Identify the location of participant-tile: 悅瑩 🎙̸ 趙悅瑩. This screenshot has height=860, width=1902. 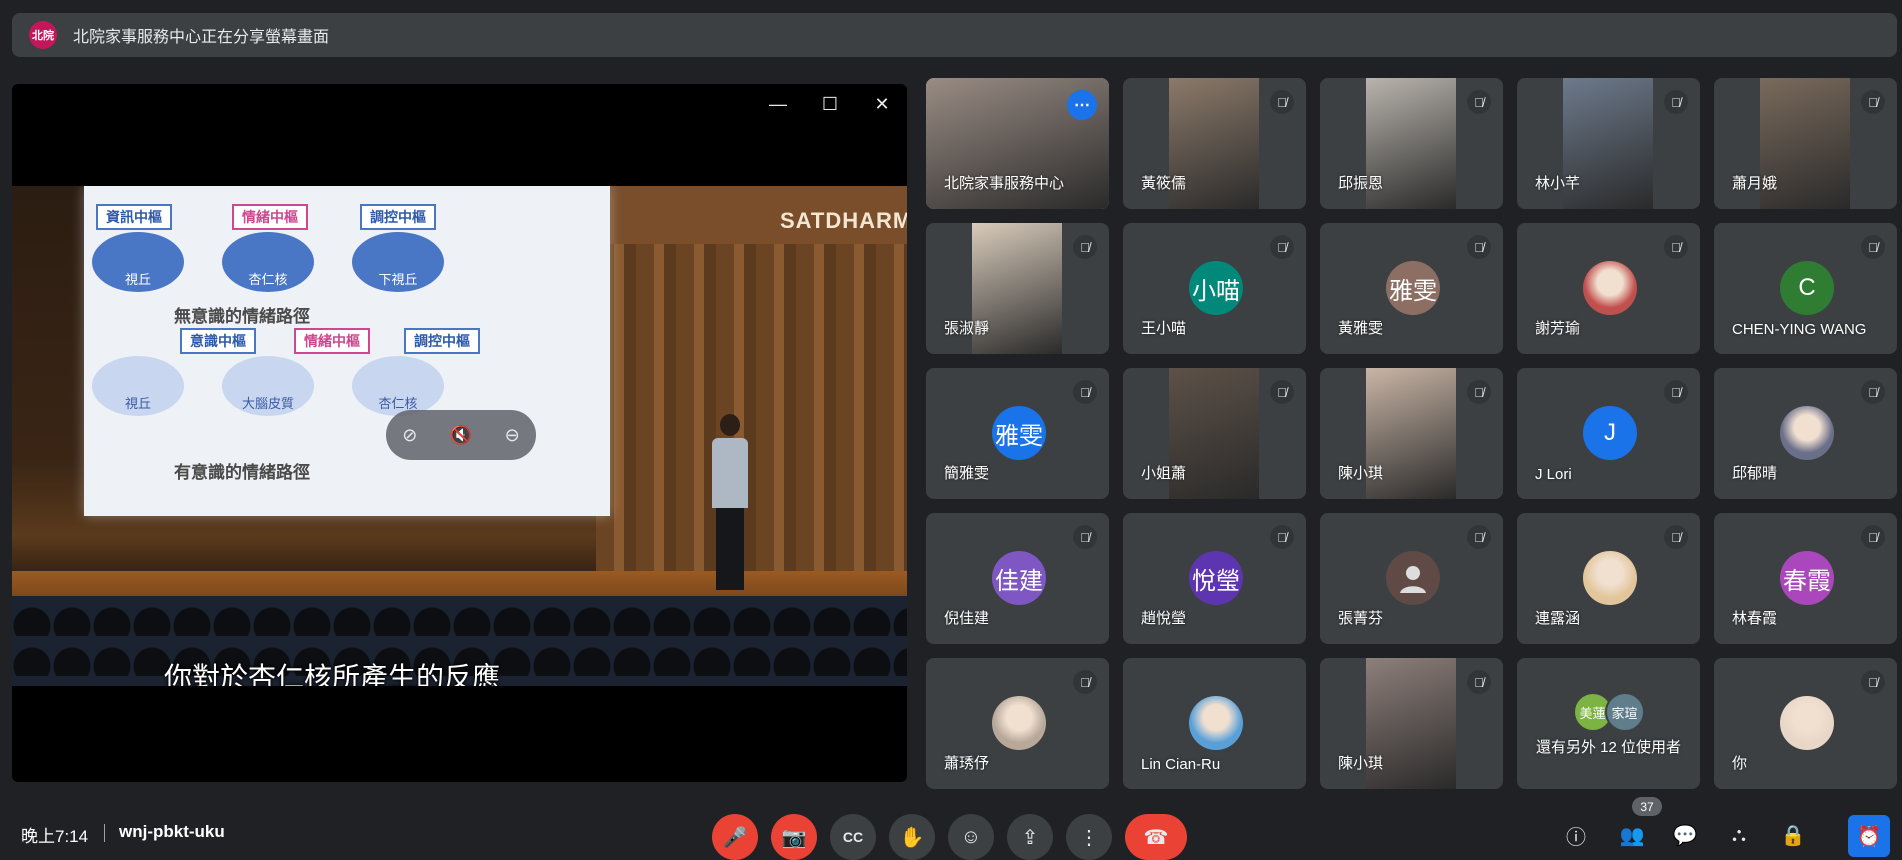
(1214, 578).